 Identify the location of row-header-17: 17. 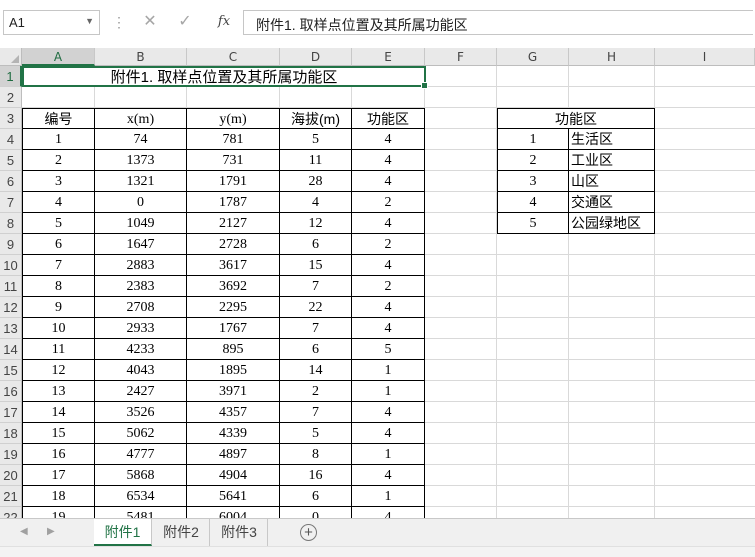
(11, 412).